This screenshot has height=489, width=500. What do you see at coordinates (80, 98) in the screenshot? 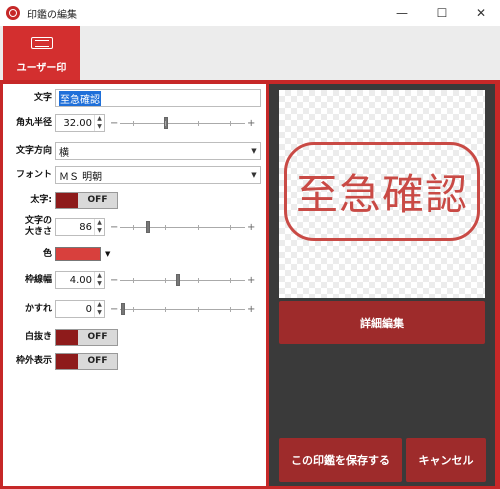
I see `stamp-text-value: 至急確認` at bounding box center [80, 98].